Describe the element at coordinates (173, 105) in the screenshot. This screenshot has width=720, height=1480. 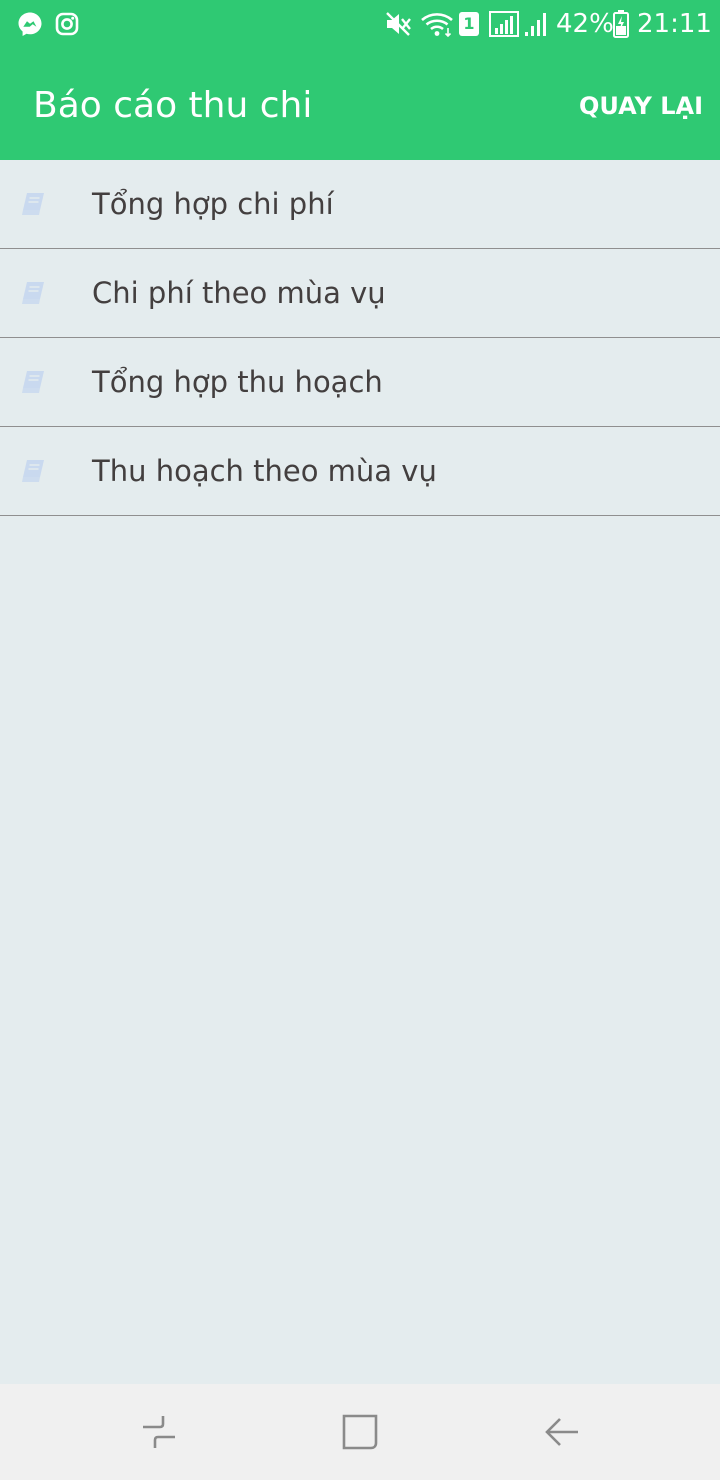
I see `page-title: Báo cáo thu chi` at that location.